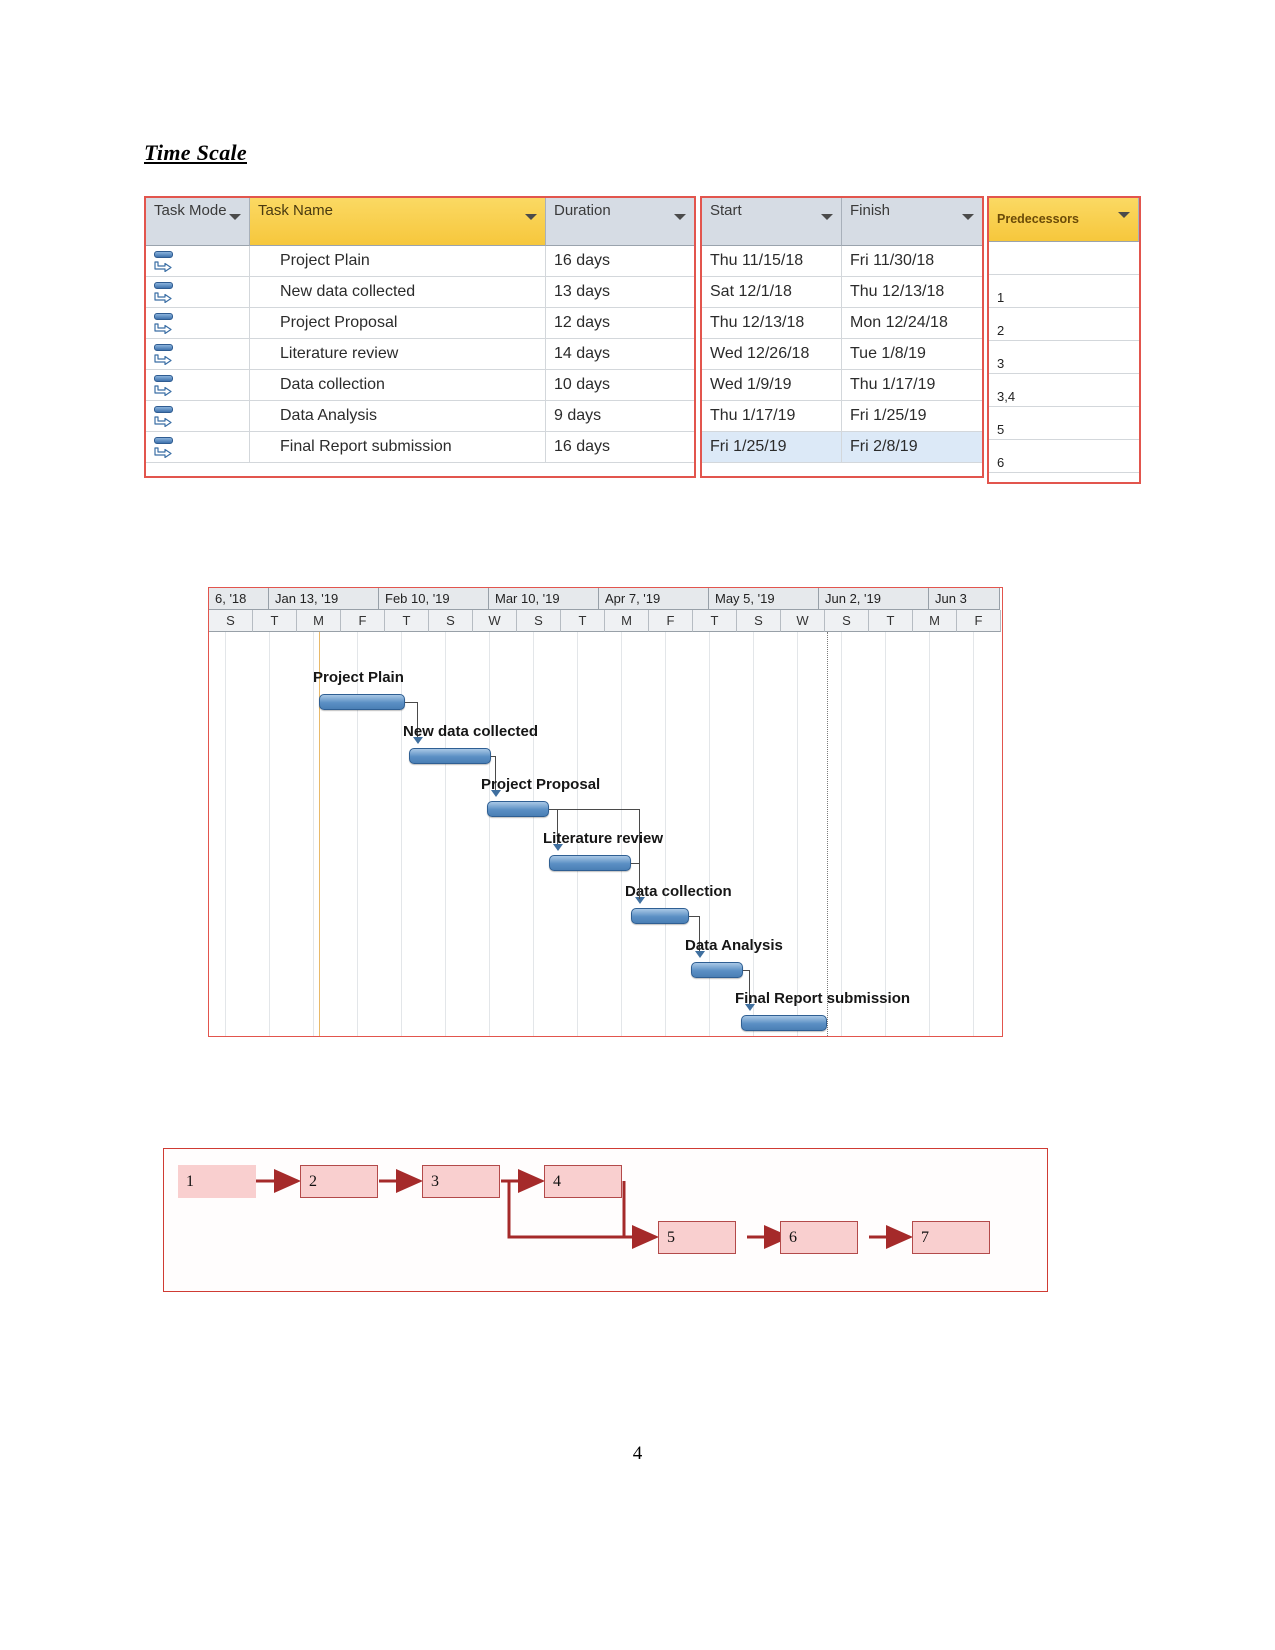 The width and height of the screenshot is (1275, 1650). Describe the element at coordinates (772, 222) in the screenshot. I see `column-header-start: Start` at that location.